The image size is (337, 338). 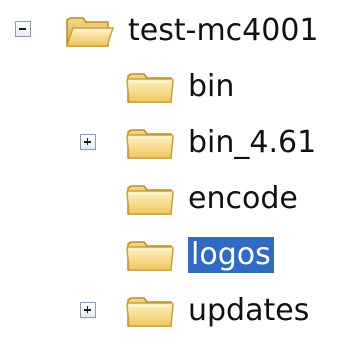 What do you see at coordinates (211, 87) in the screenshot?
I see `tree-node-label: bin` at bounding box center [211, 87].